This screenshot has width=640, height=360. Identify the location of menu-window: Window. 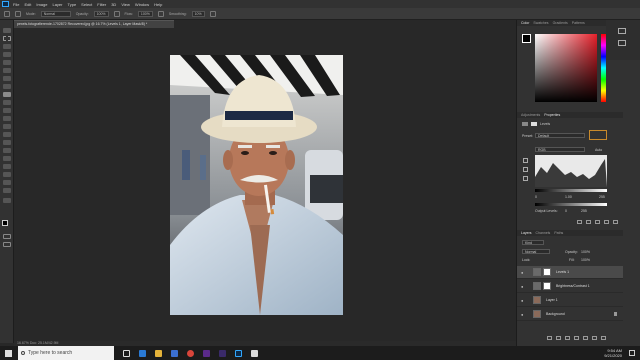
(142, 4).